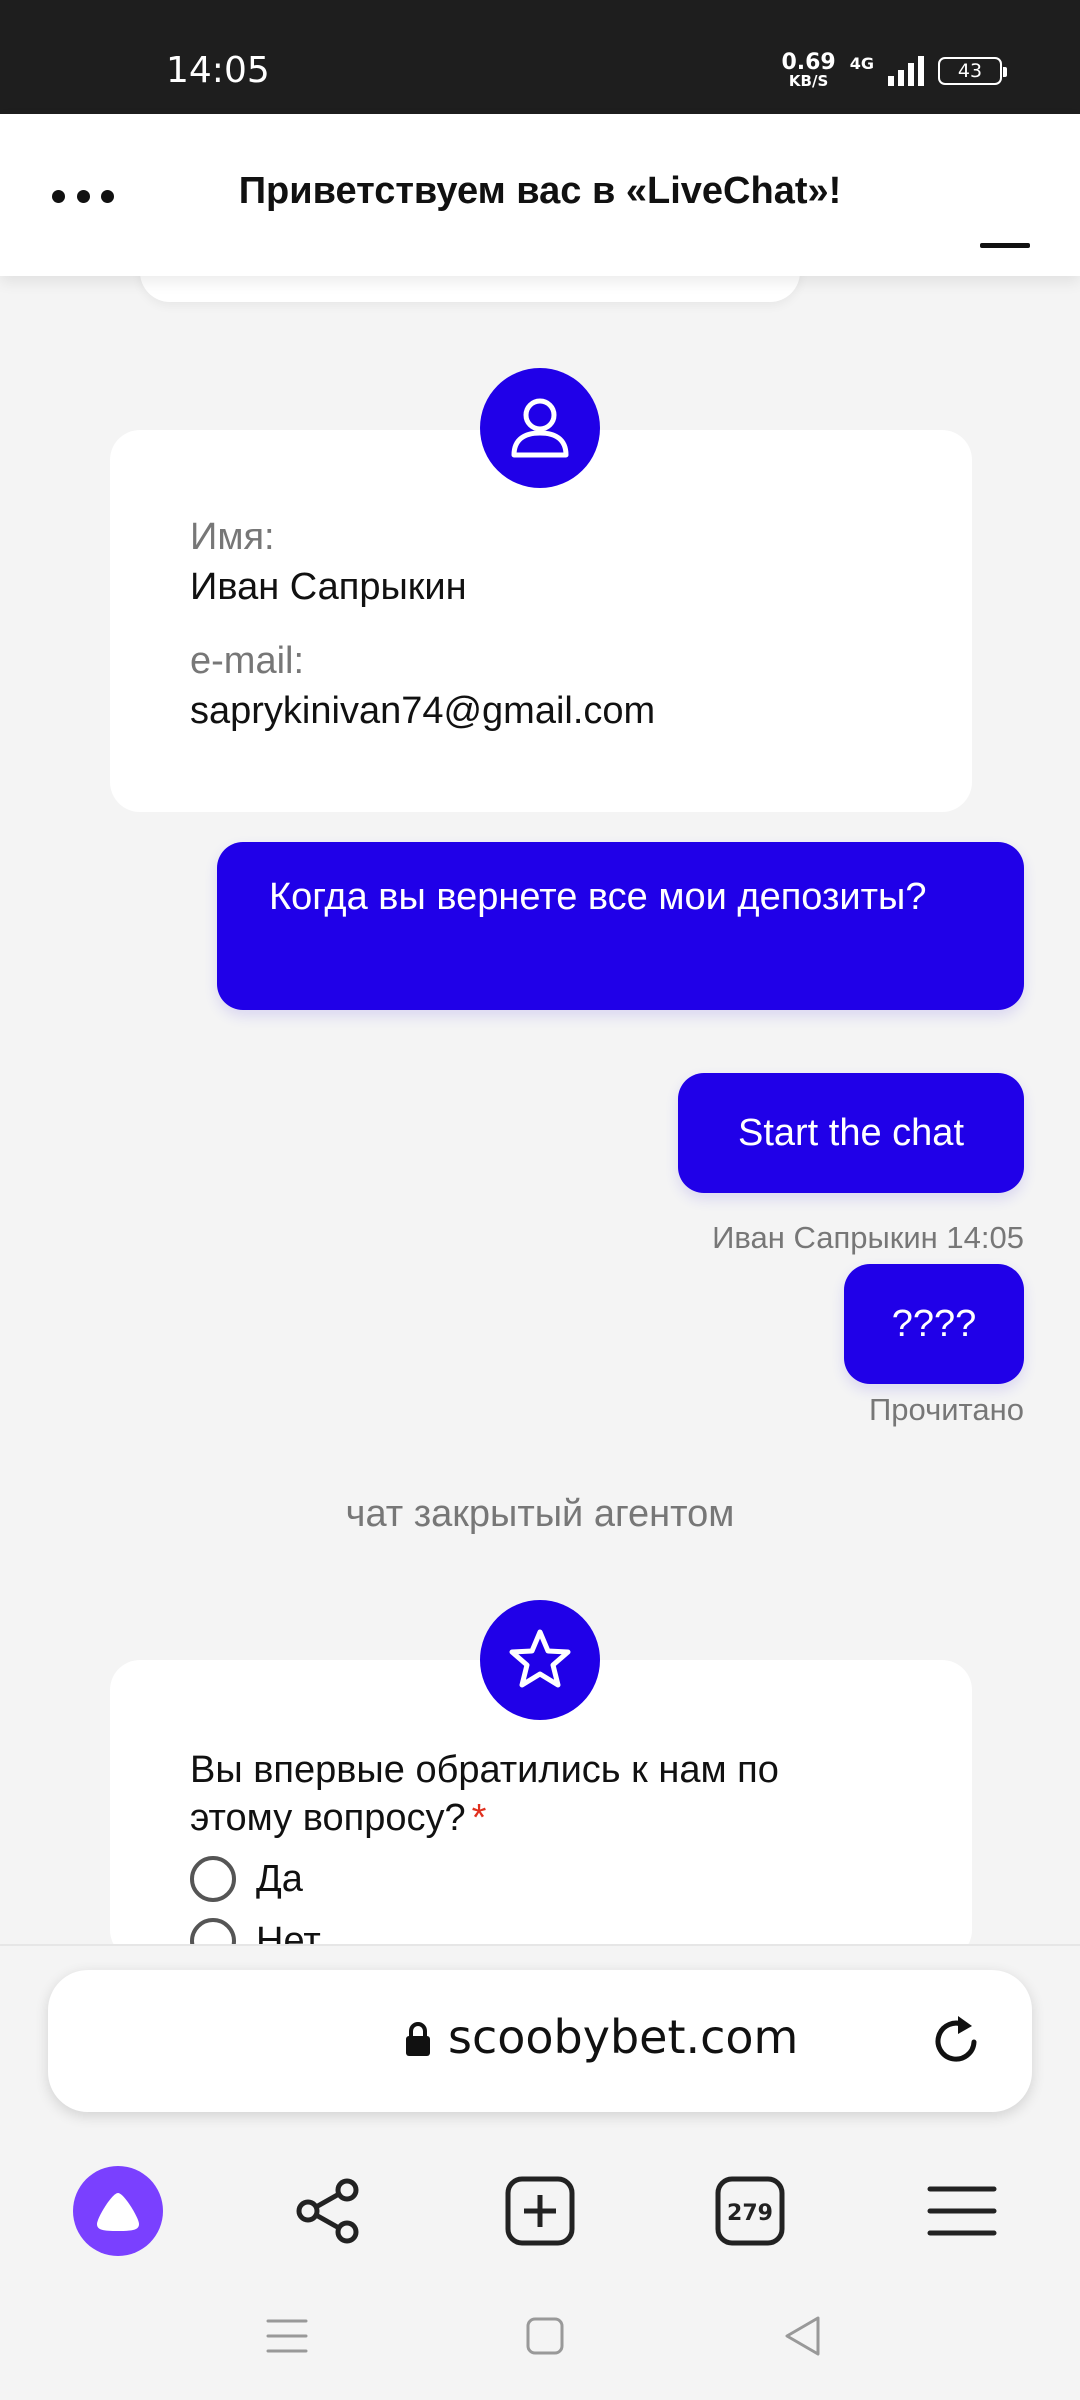  I want to click on alice-button, so click(118, 2211).